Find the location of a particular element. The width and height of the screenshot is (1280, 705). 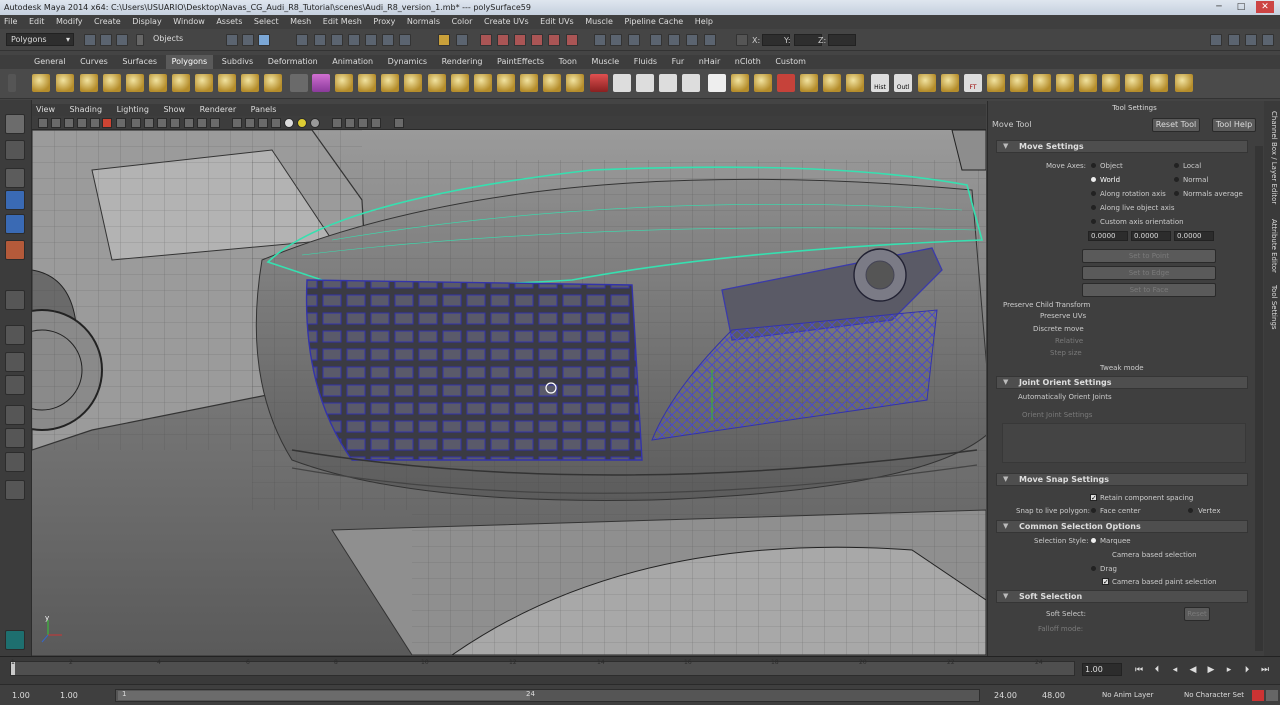

uv-texture-editor-icon is located at coordinates (950, 83).